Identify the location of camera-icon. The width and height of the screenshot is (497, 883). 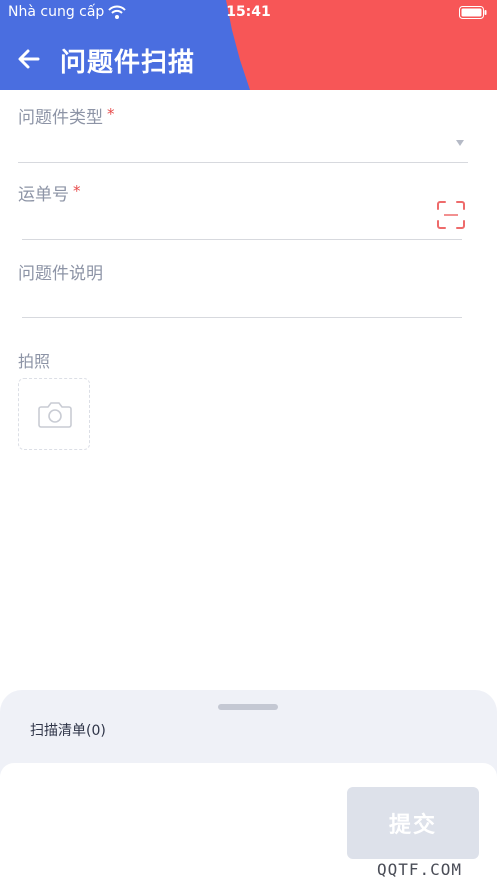
(55, 415).